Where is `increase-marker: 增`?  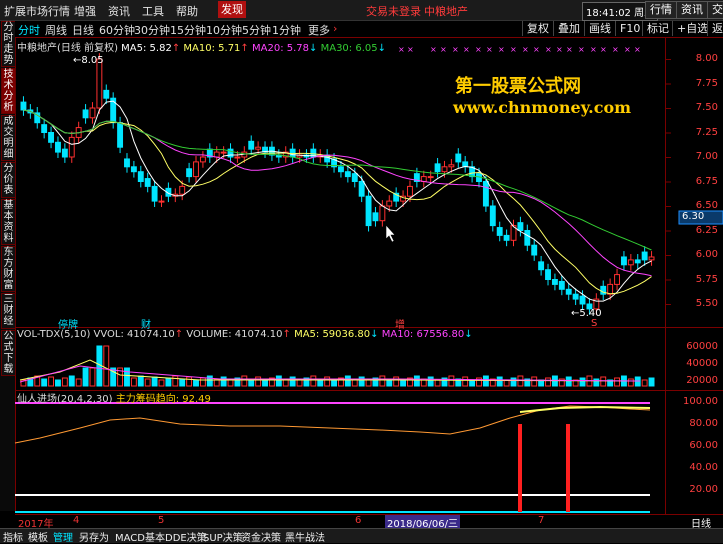 increase-marker: 增 is located at coordinates (400, 323).